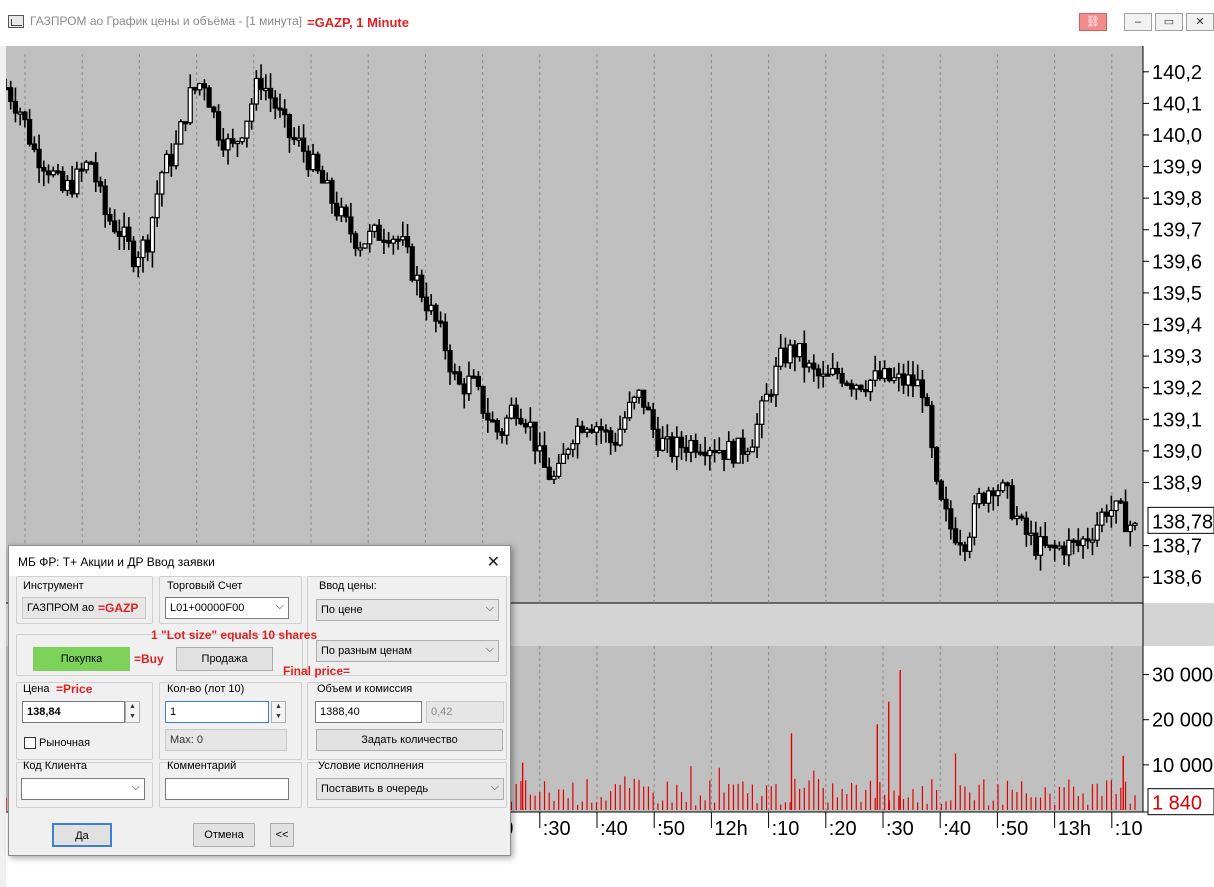  I want to click on market-checkbox, so click(30, 743).